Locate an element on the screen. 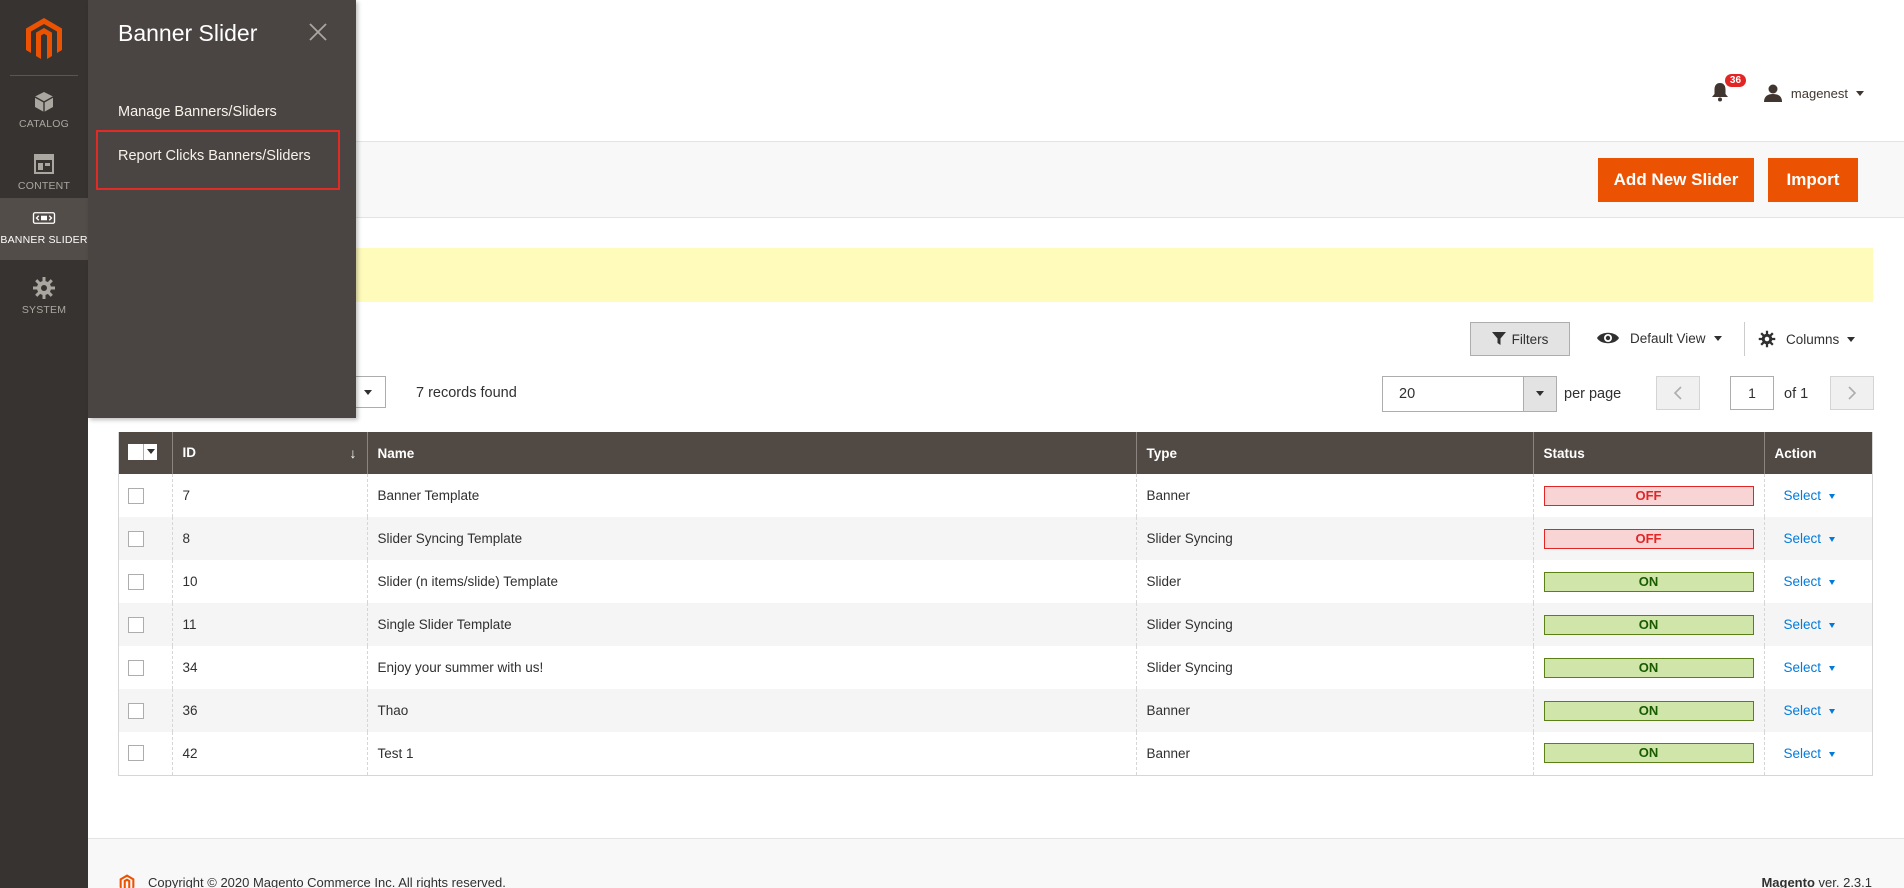 The image size is (1904, 888). cell-id: 42 is located at coordinates (269, 754).